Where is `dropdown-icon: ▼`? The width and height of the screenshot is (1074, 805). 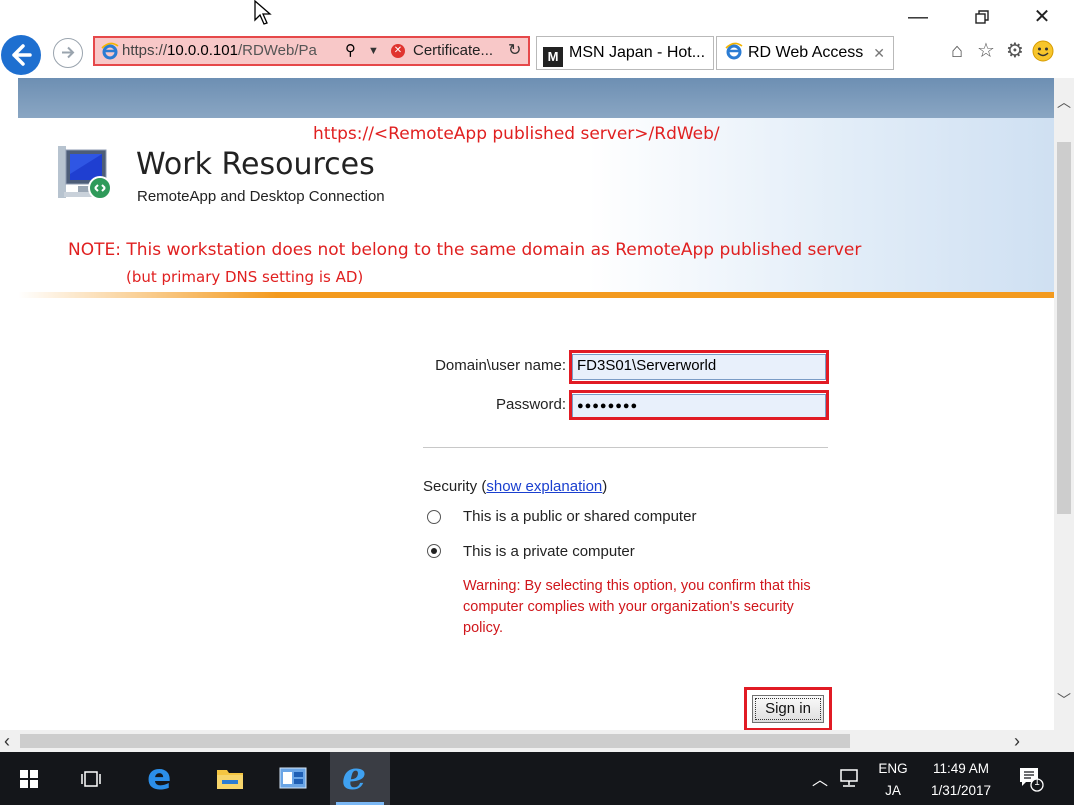 dropdown-icon: ▼ is located at coordinates (373, 51).